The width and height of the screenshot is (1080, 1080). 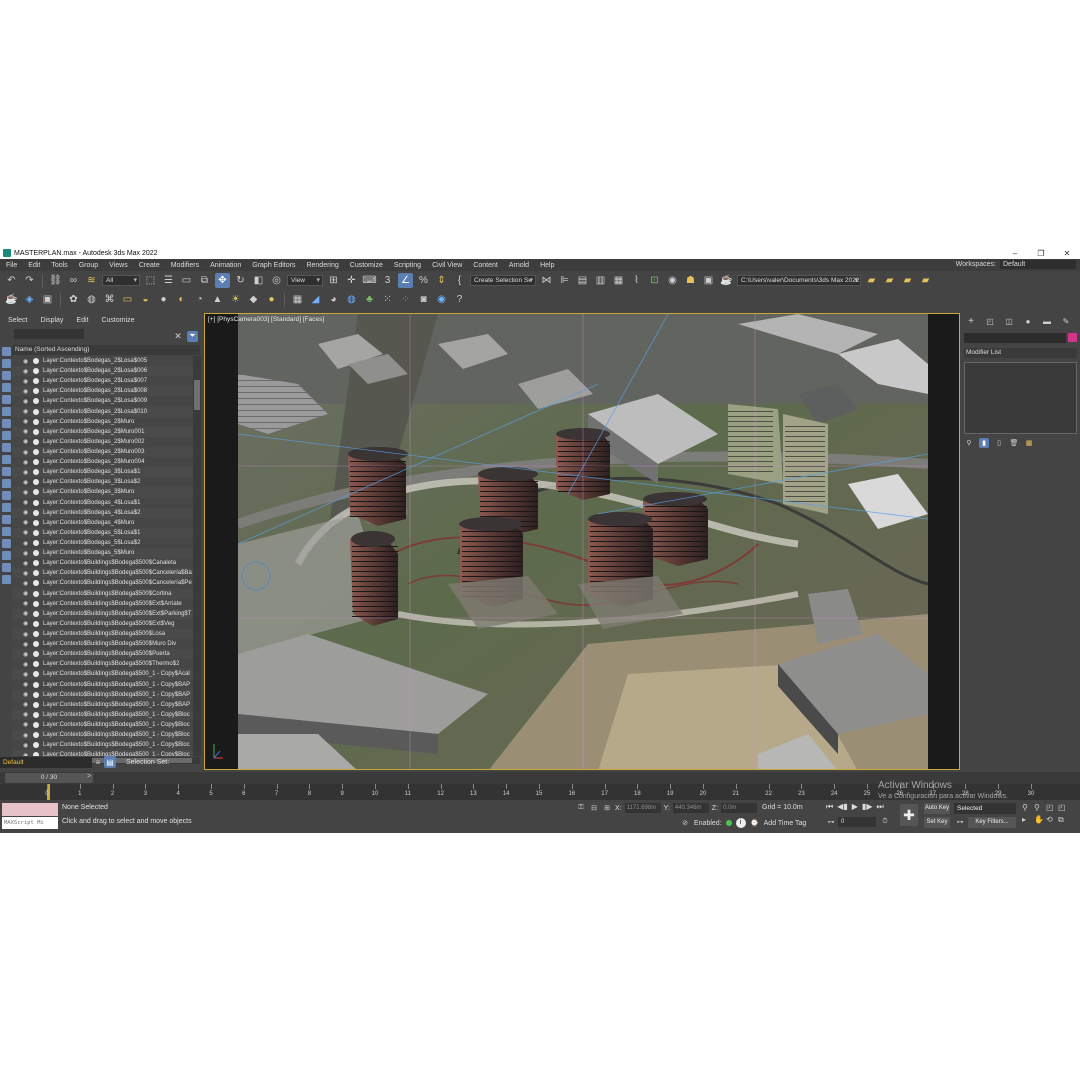 What do you see at coordinates (266, 319) in the screenshot?
I see `viewport-label-menu: [+] [PhysCamera003] [Standard] [Faces]` at bounding box center [266, 319].